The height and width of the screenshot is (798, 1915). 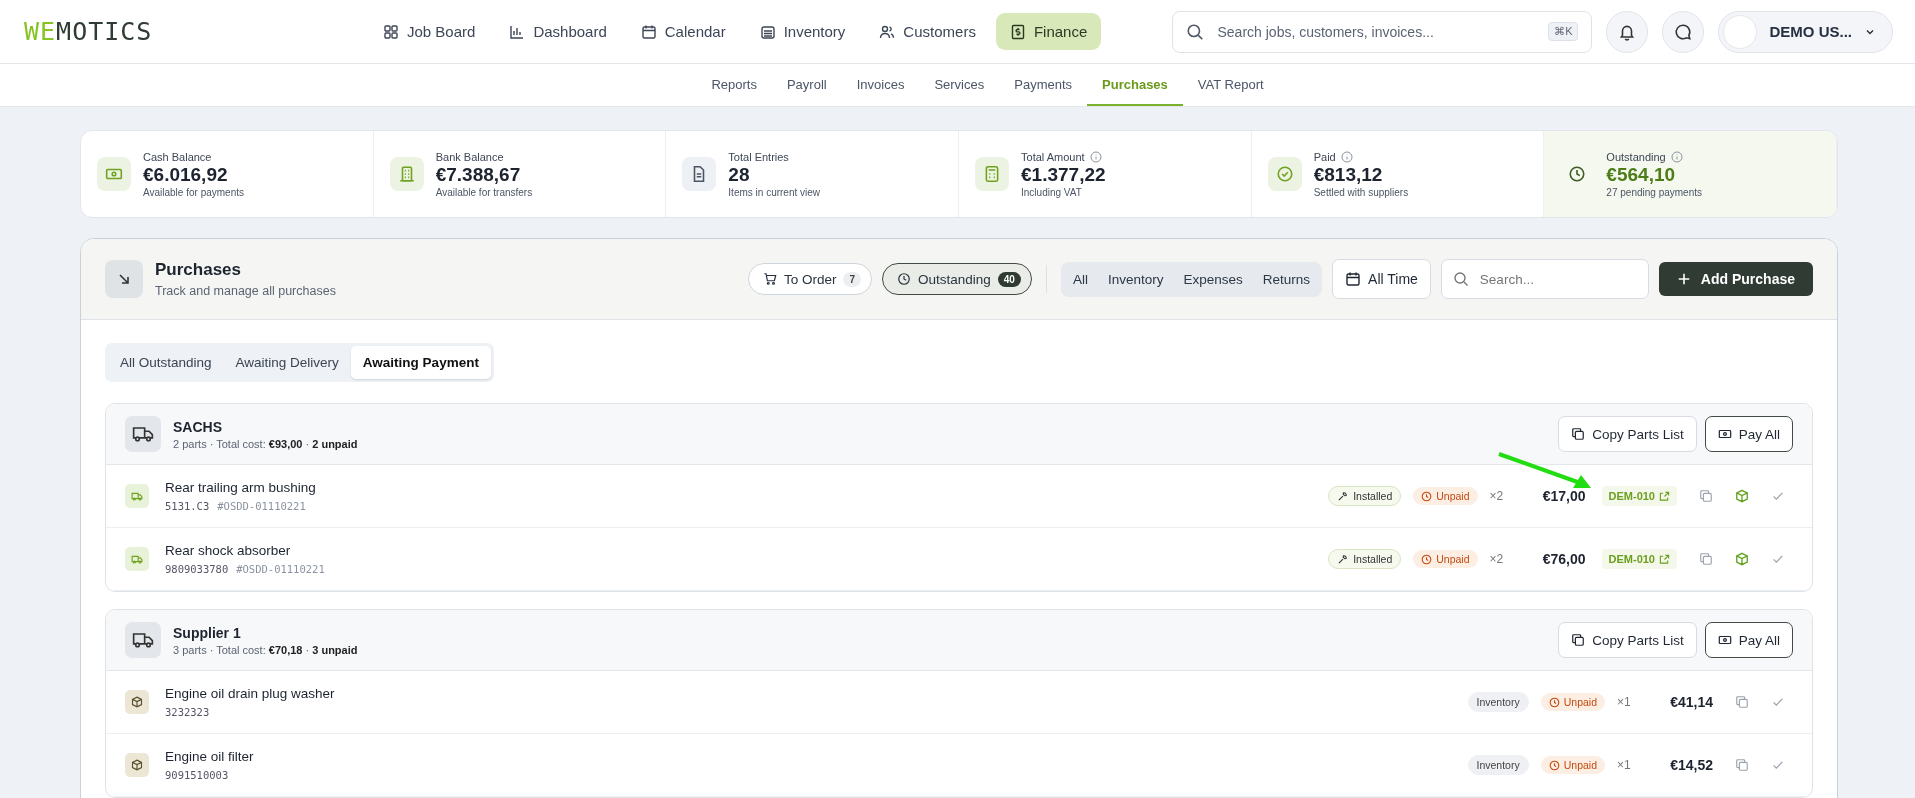 What do you see at coordinates (1063, 174) in the screenshot?
I see `stat-value: €1.377,22` at bounding box center [1063, 174].